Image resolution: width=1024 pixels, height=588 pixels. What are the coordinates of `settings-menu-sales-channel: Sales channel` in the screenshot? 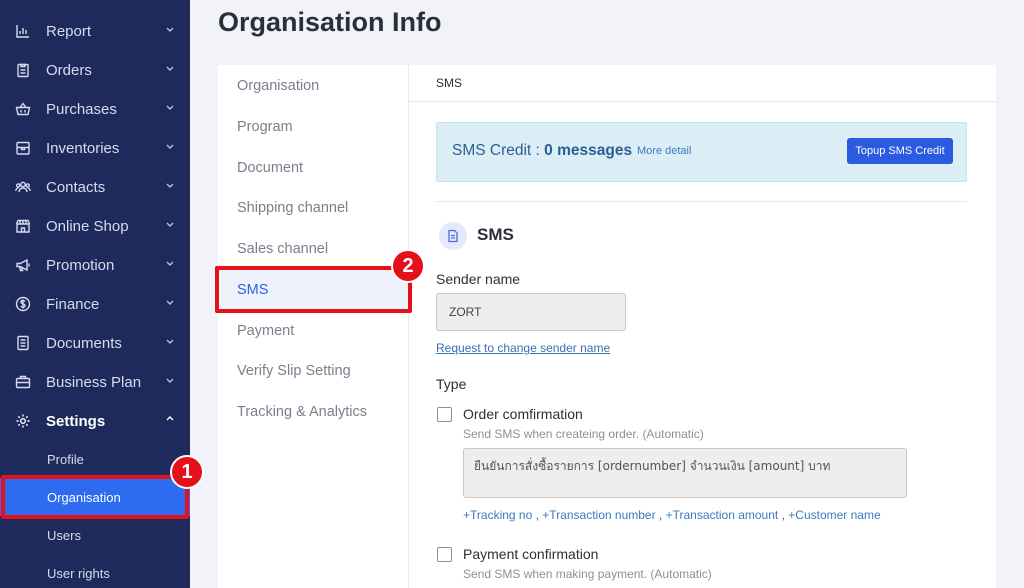 It's located at (313, 249).